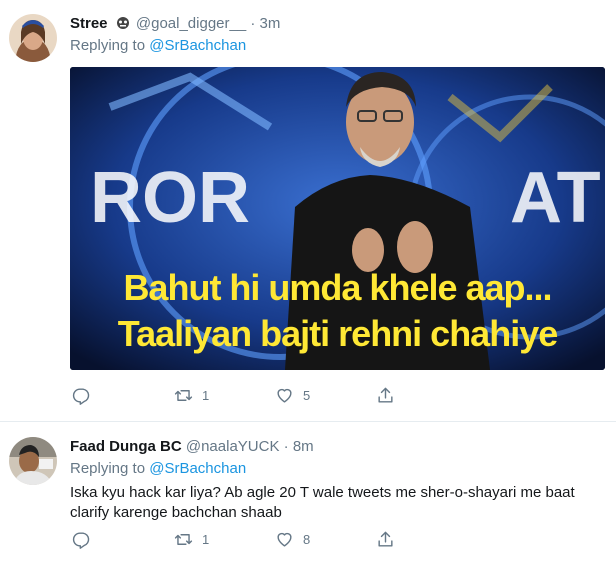  What do you see at coordinates (307, 395) in the screenshot?
I see `like-count: 5` at bounding box center [307, 395].